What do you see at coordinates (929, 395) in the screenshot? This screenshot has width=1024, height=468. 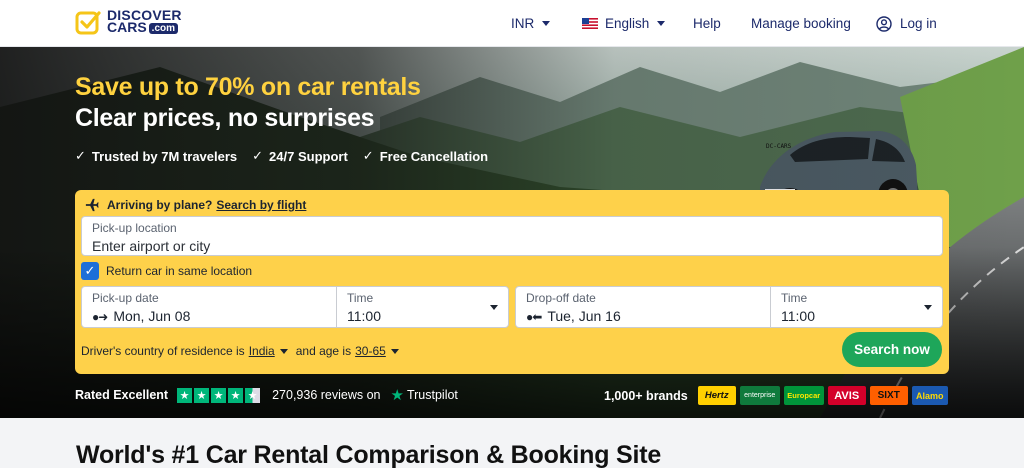 I see `brand-logo-alamo: Alamo` at bounding box center [929, 395].